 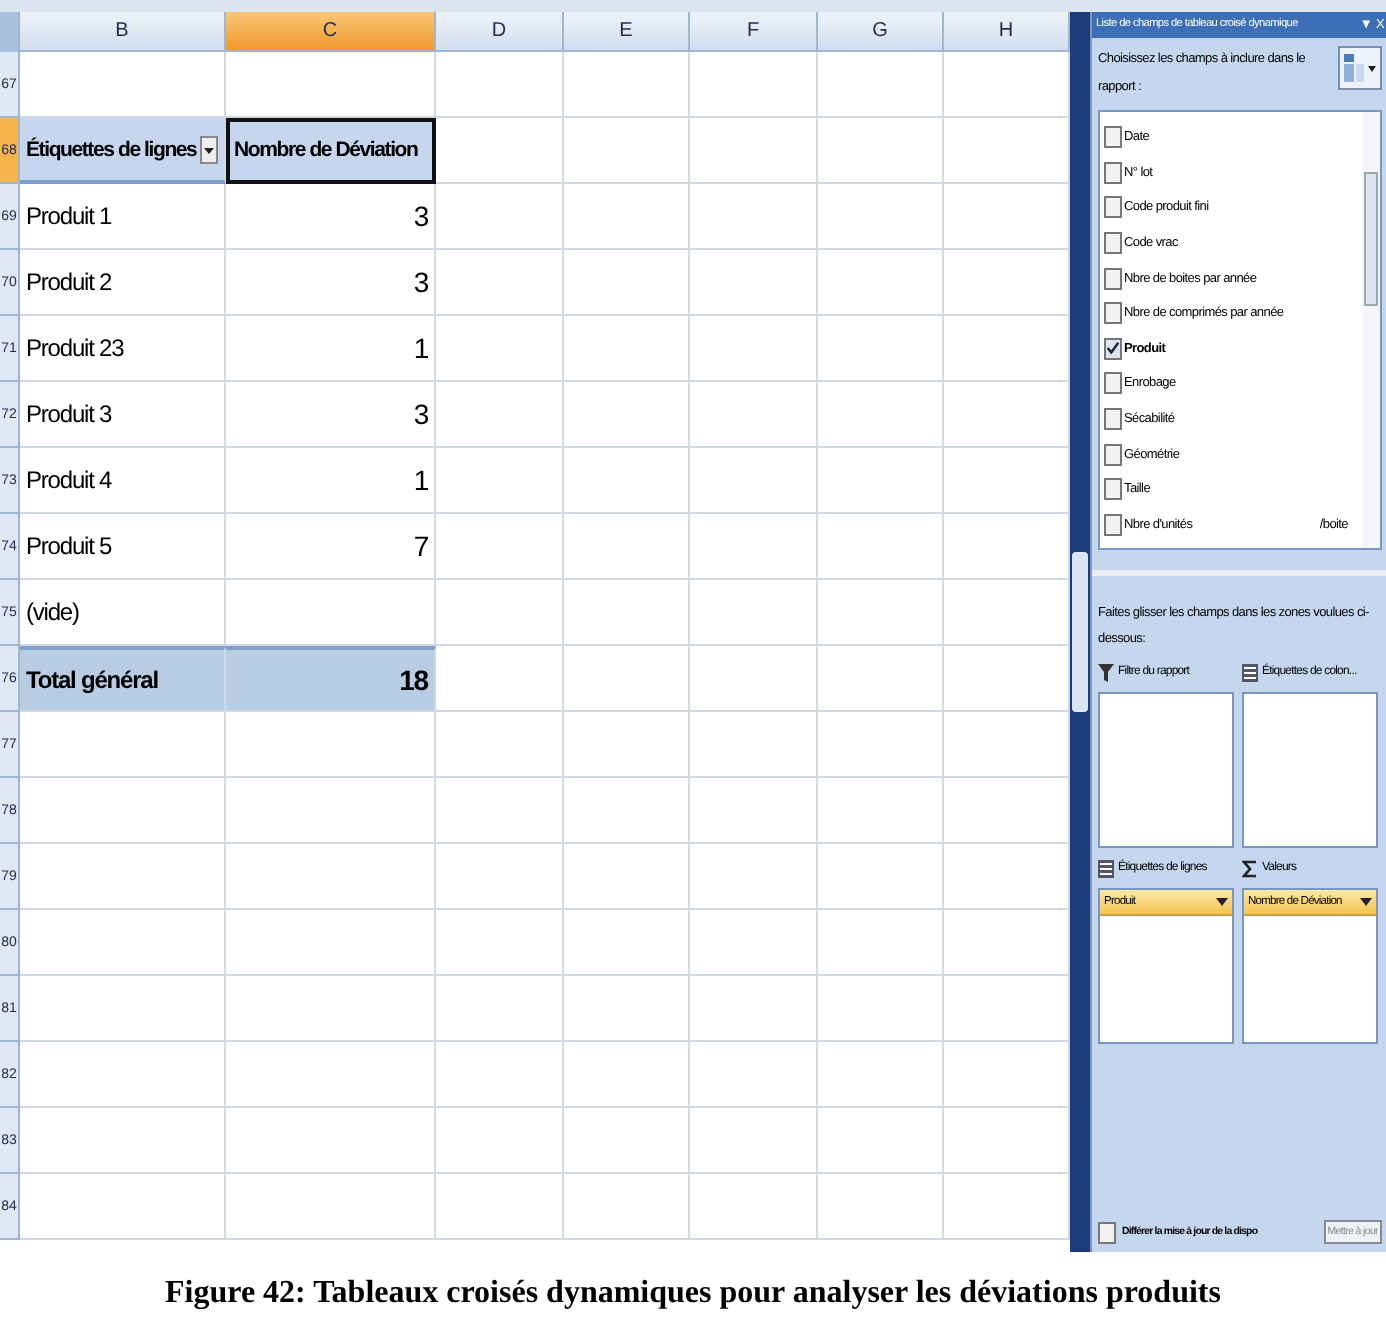 I want to click on filter-dropdown-icon, so click(x=209, y=149).